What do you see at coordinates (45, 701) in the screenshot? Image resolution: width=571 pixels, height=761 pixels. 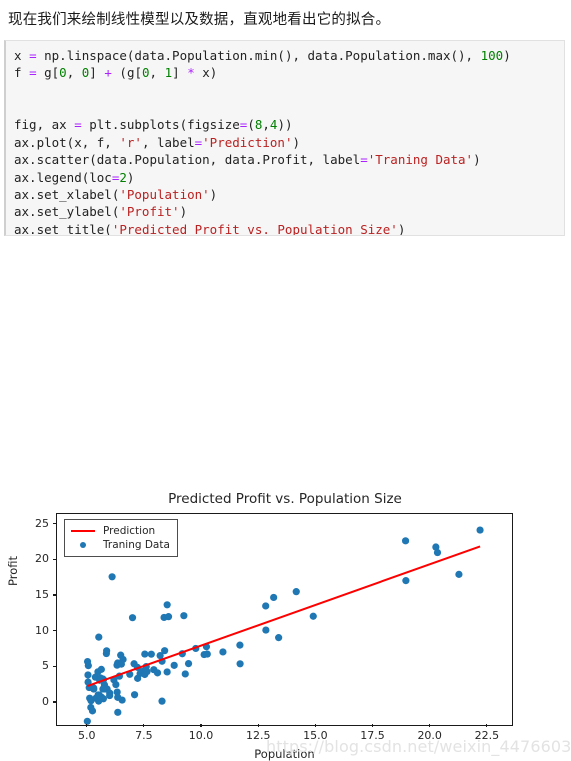 I see `y-tick-label: 0` at bounding box center [45, 701].